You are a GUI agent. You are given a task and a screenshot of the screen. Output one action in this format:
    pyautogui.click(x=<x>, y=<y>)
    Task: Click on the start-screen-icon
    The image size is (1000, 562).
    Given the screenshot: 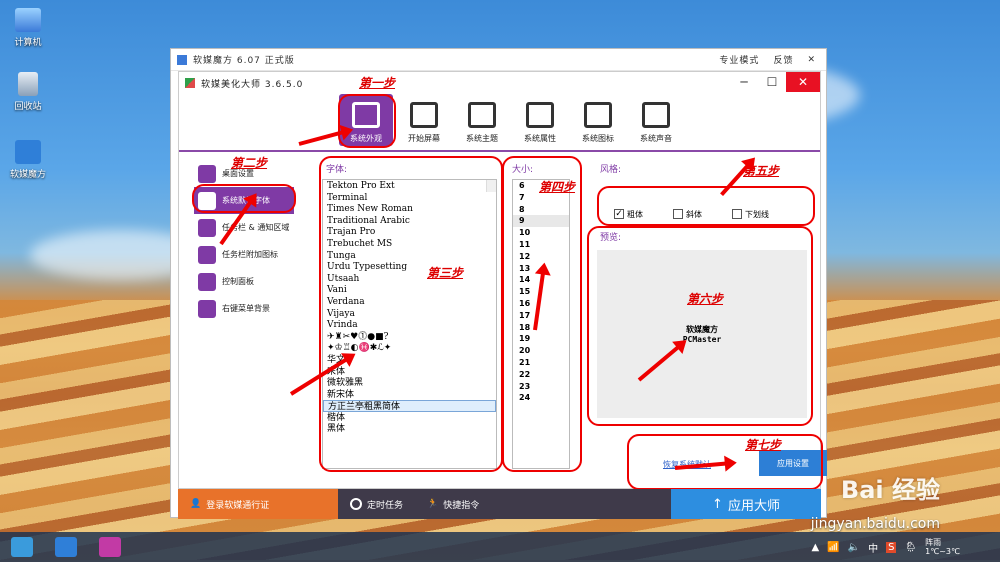 What is the action you would take?
    pyautogui.click(x=424, y=115)
    